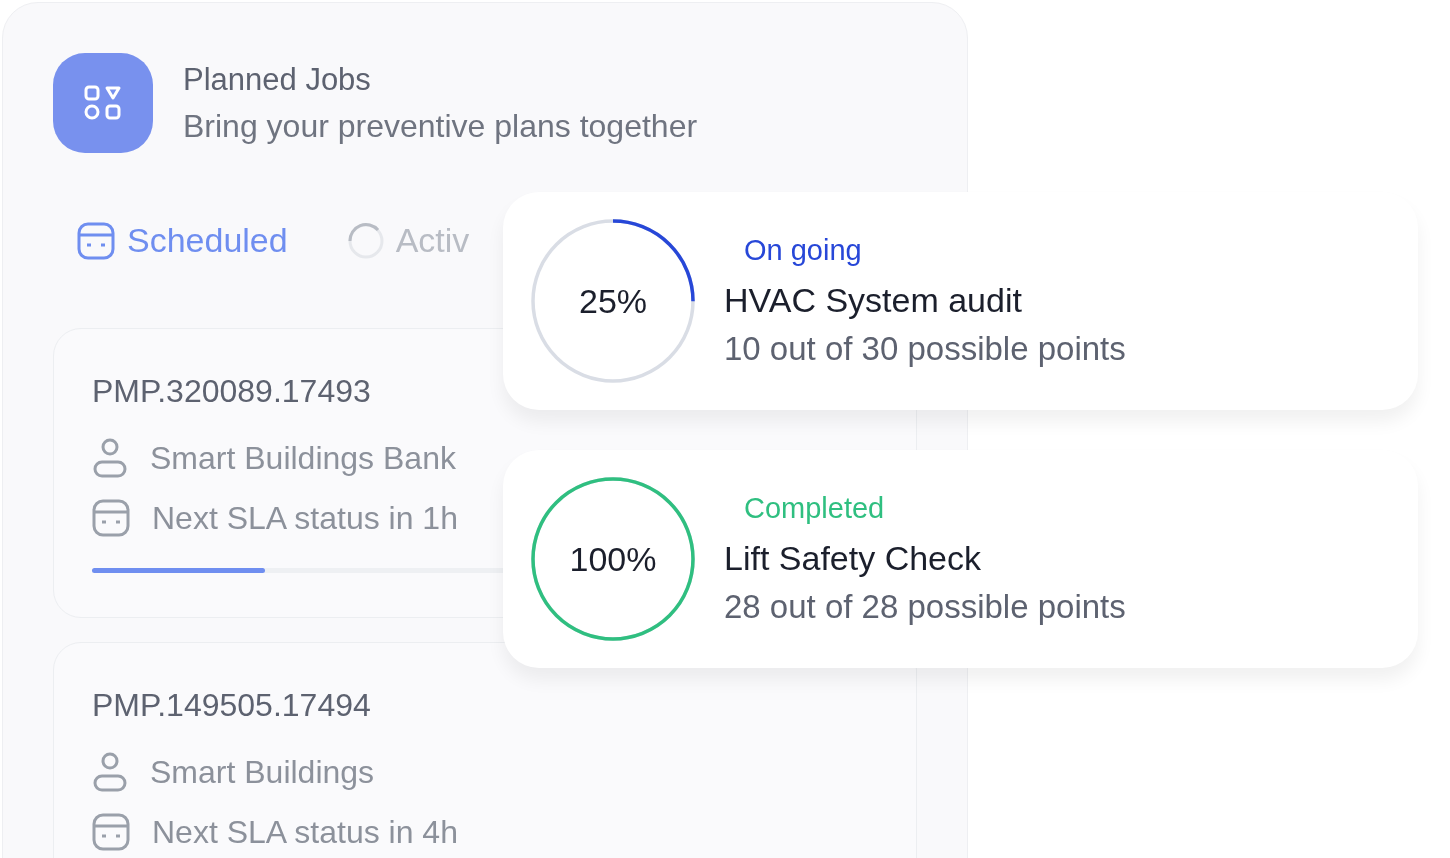 The height and width of the screenshot is (858, 1450). Describe the element at coordinates (232, 391) in the screenshot. I see `job-id: PMP.320089.17493` at that location.